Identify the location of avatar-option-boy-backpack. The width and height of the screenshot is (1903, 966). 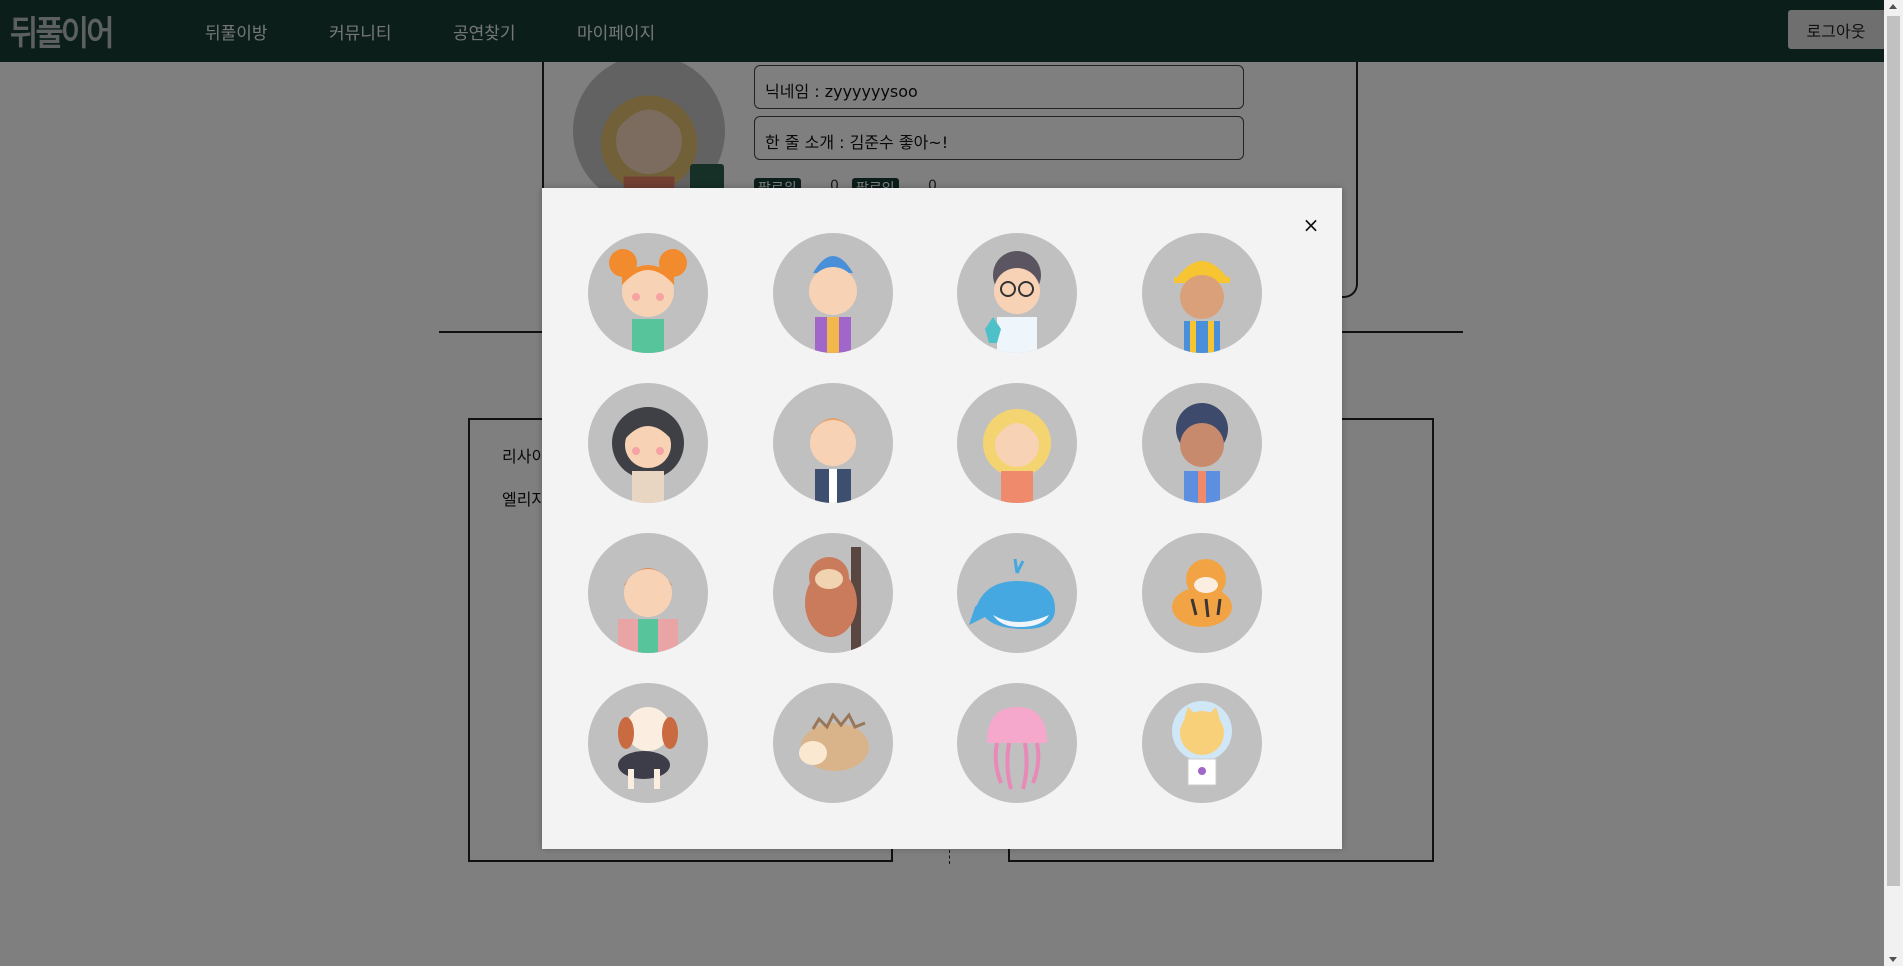
(648, 593).